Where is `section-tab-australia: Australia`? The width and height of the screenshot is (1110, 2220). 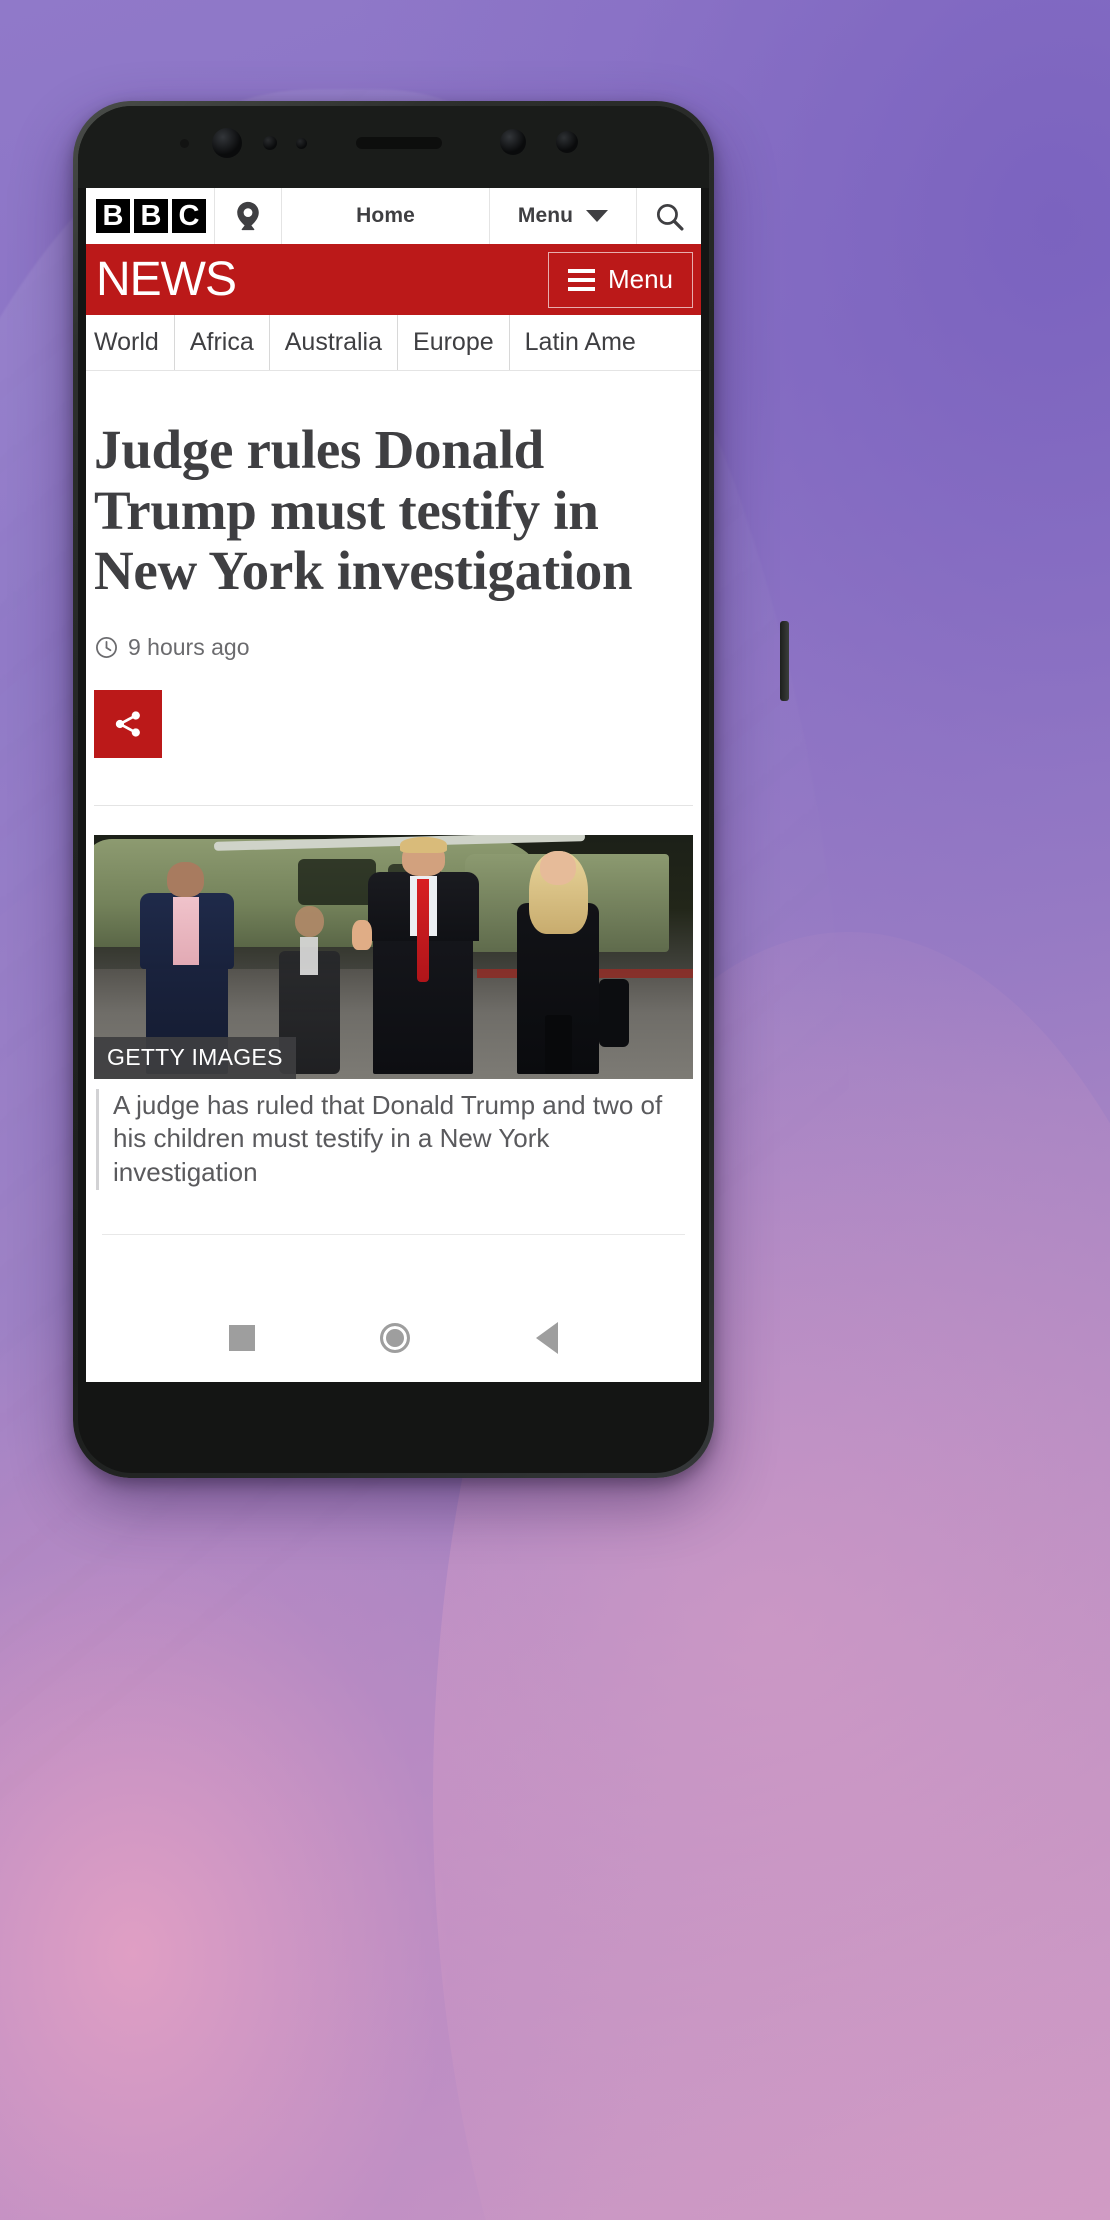
section-tab-australia: Australia is located at coordinates (334, 342).